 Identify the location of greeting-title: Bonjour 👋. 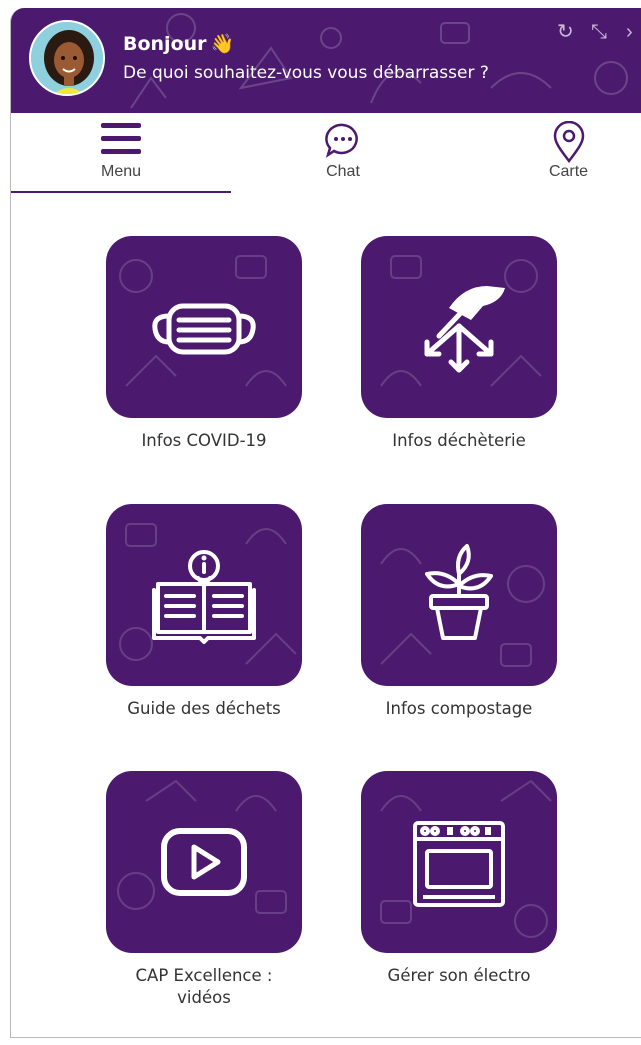
(178, 43).